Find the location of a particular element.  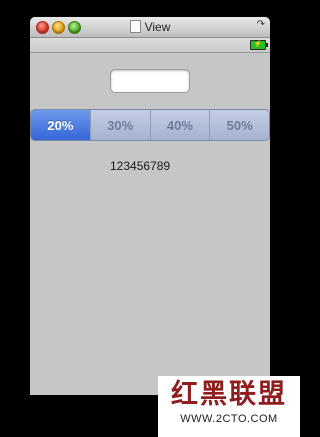

rotate-icon: ↷ is located at coordinates (261, 24).